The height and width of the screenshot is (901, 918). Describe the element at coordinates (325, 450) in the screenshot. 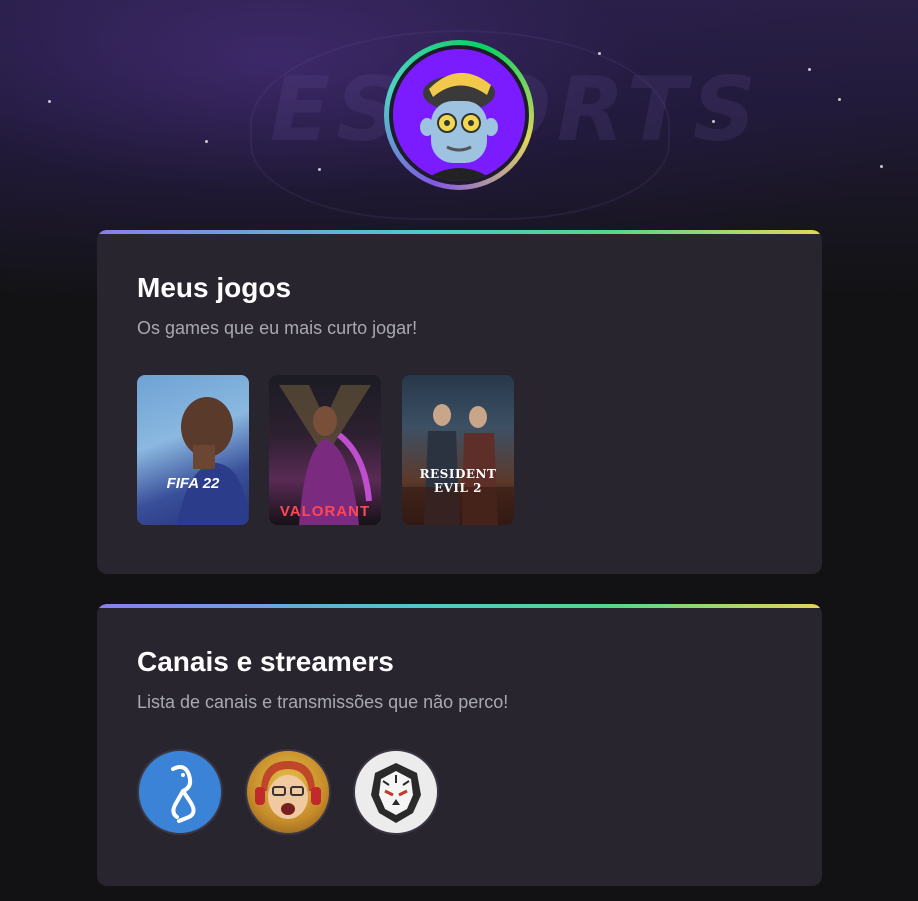

I see `game-card-valorant: VALORANT` at that location.